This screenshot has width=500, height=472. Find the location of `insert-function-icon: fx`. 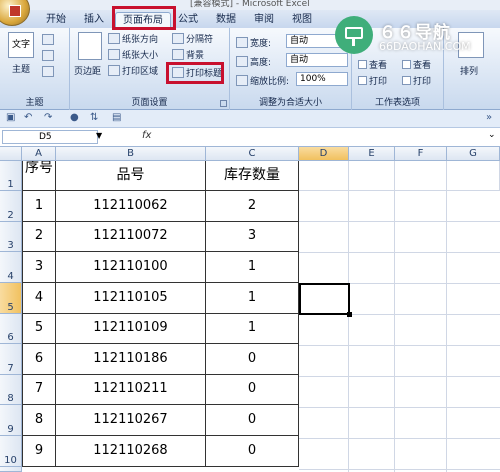

insert-function-icon: fx is located at coordinates (146, 135).